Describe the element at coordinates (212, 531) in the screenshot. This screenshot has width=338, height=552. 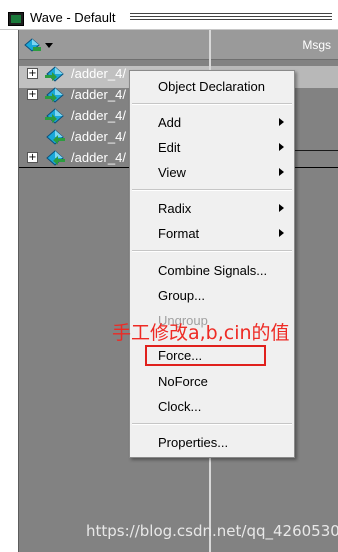
I see `watermark: https://blog.csdn.net/qq_42605300` at that location.